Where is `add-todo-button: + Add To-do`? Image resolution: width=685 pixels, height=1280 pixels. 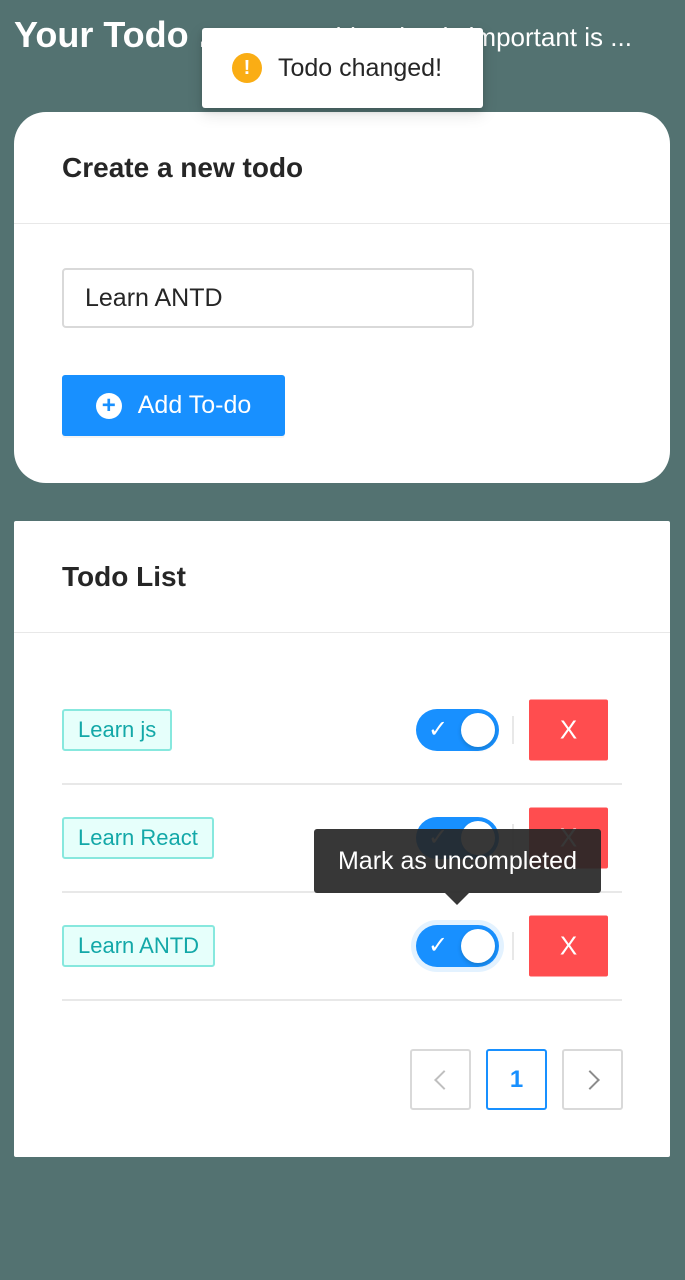
add-todo-button: + Add To-do is located at coordinates (173, 405).